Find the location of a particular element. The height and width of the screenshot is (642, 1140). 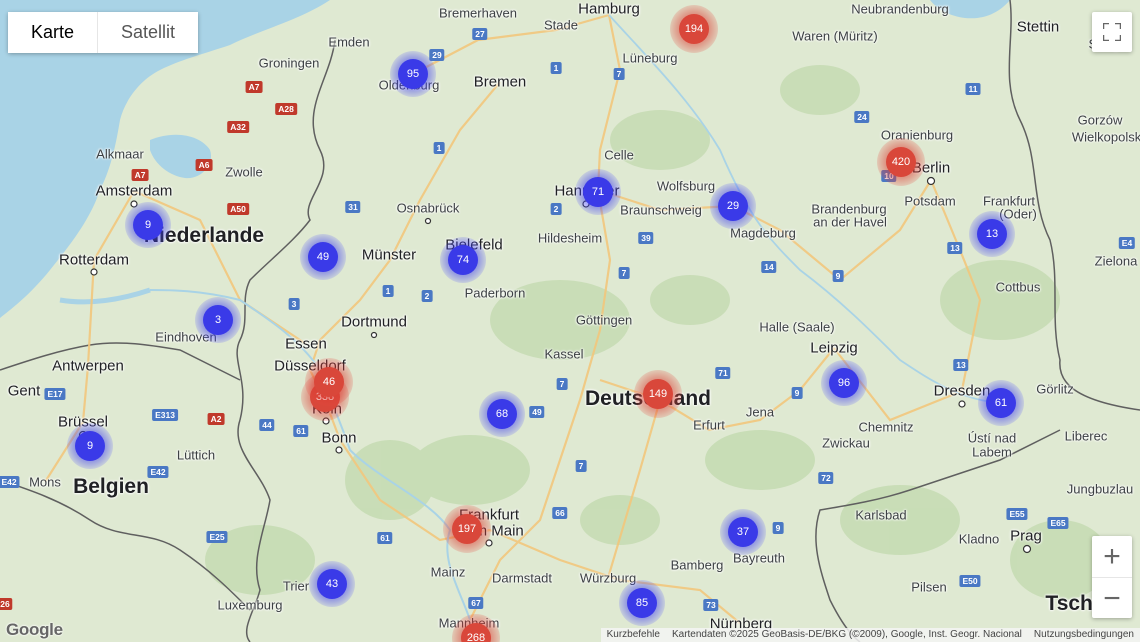

cluster-count: 268 is located at coordinates (476, 632).